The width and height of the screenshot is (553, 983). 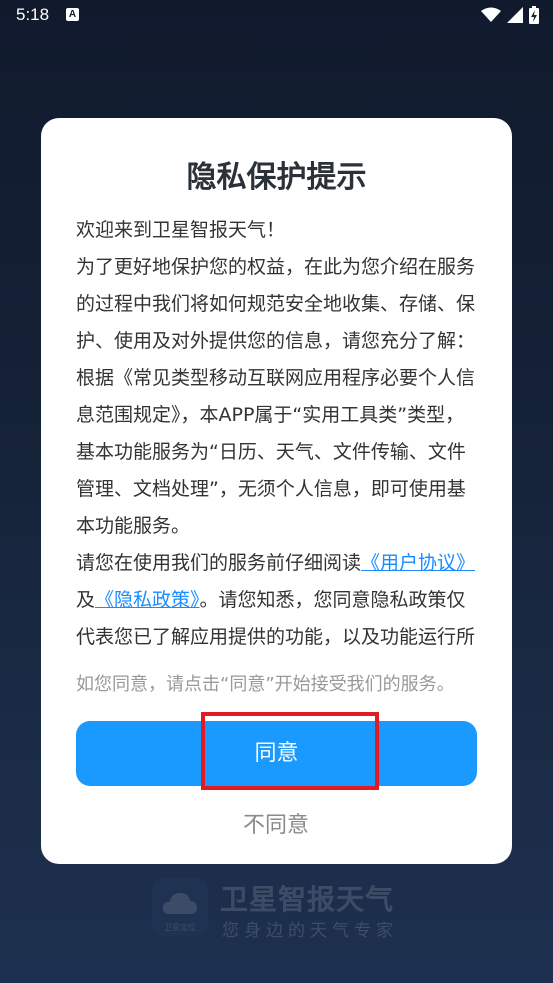 I want to click on background-app-logo: 卫星定位 卫星智报天气 您身边的天气专家, so click(x=277, y=908).